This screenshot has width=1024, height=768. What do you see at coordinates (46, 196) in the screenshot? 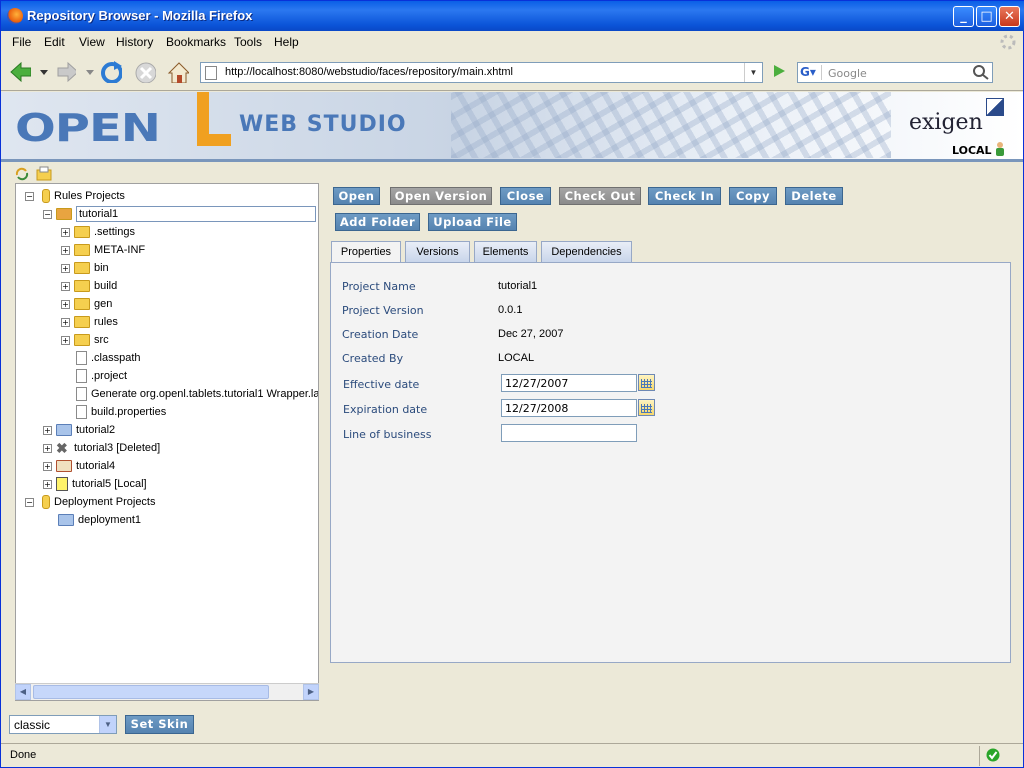
I see `repository-icon` at bounding box center [46, 196].